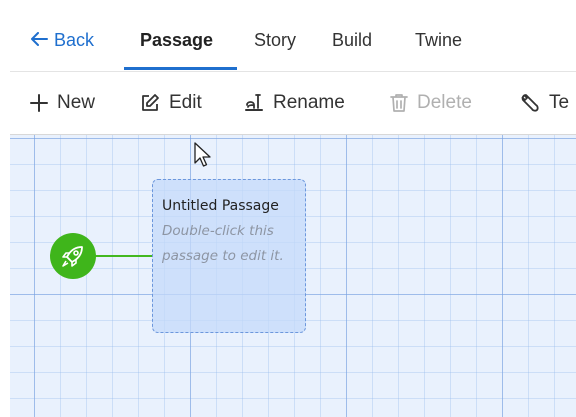 The height and width of the screenshot is (417, 576). Describe the element at coordinates (254, 103) in the screenshot. I see `rename-icon` at that location.